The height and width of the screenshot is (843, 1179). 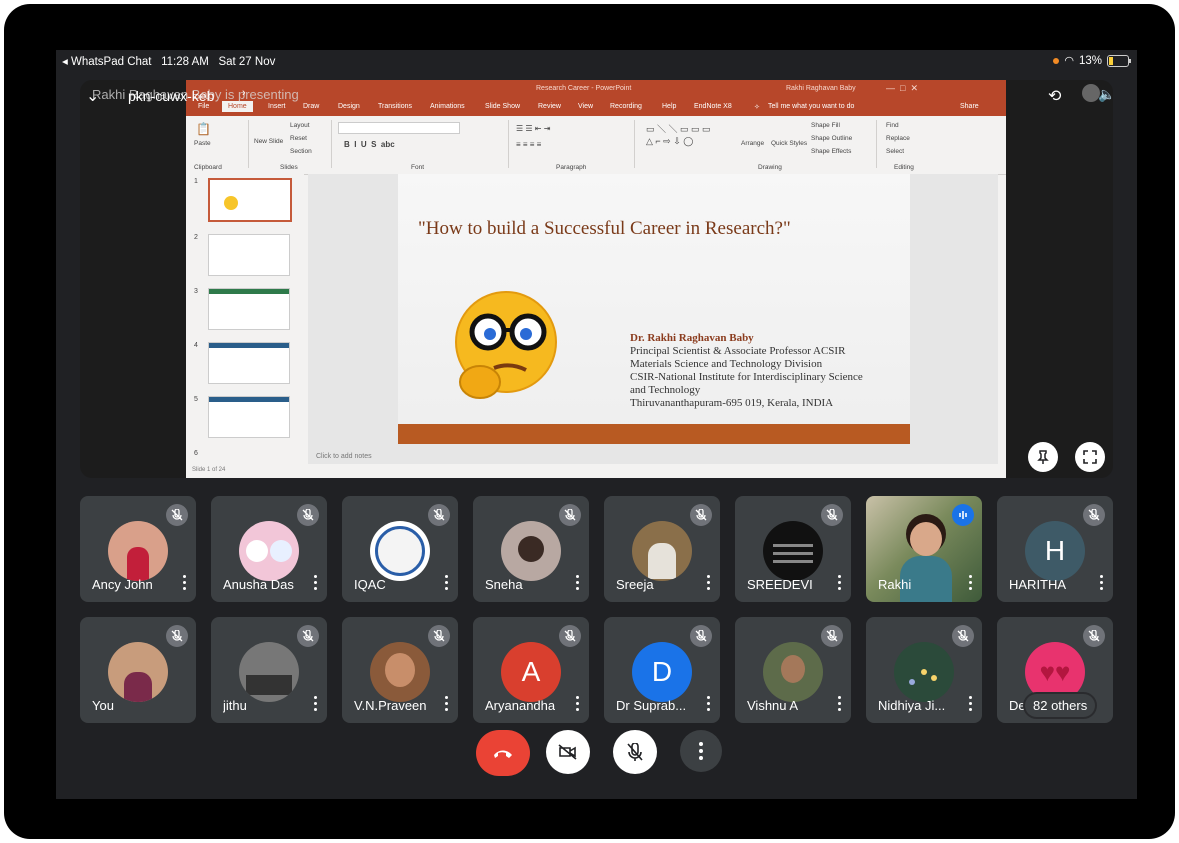 What do you see at coordinates (825, 125) in the screenshot?
I see `shape-fill-button: Shape Fill` at bounding box center [825, 125].